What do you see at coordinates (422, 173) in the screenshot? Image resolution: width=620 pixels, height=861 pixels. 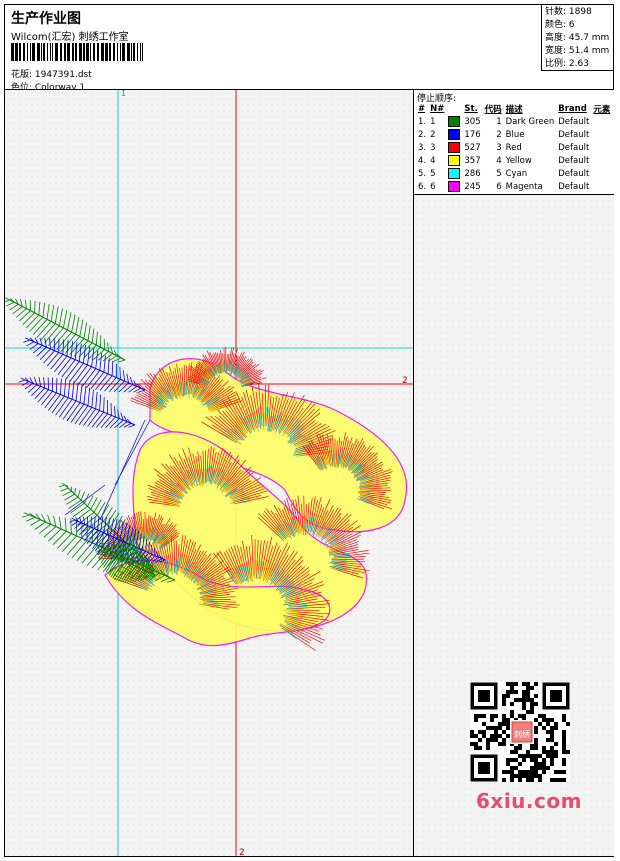 I see `row-index: 5.` at bounding box center [422, 173].